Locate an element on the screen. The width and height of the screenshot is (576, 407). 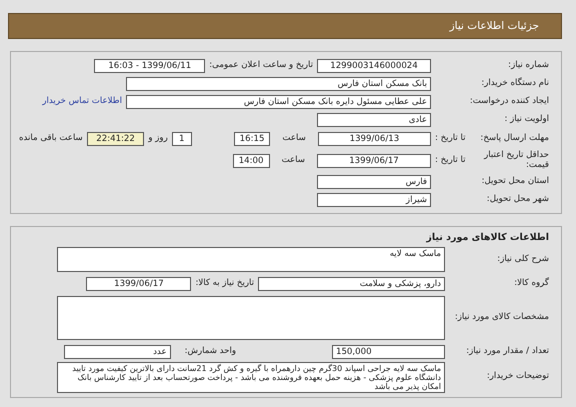
field-label: تاریخ نیاز به کالا: is located at coordinates (224, 283).